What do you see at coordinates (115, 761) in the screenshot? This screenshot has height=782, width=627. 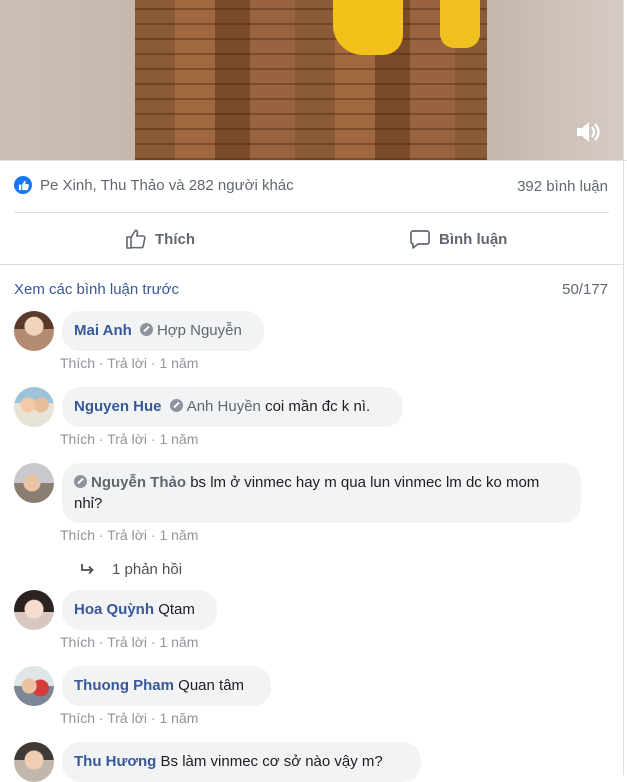 I see `comment-author: Thu Hương` at bounding box center [115, 761].